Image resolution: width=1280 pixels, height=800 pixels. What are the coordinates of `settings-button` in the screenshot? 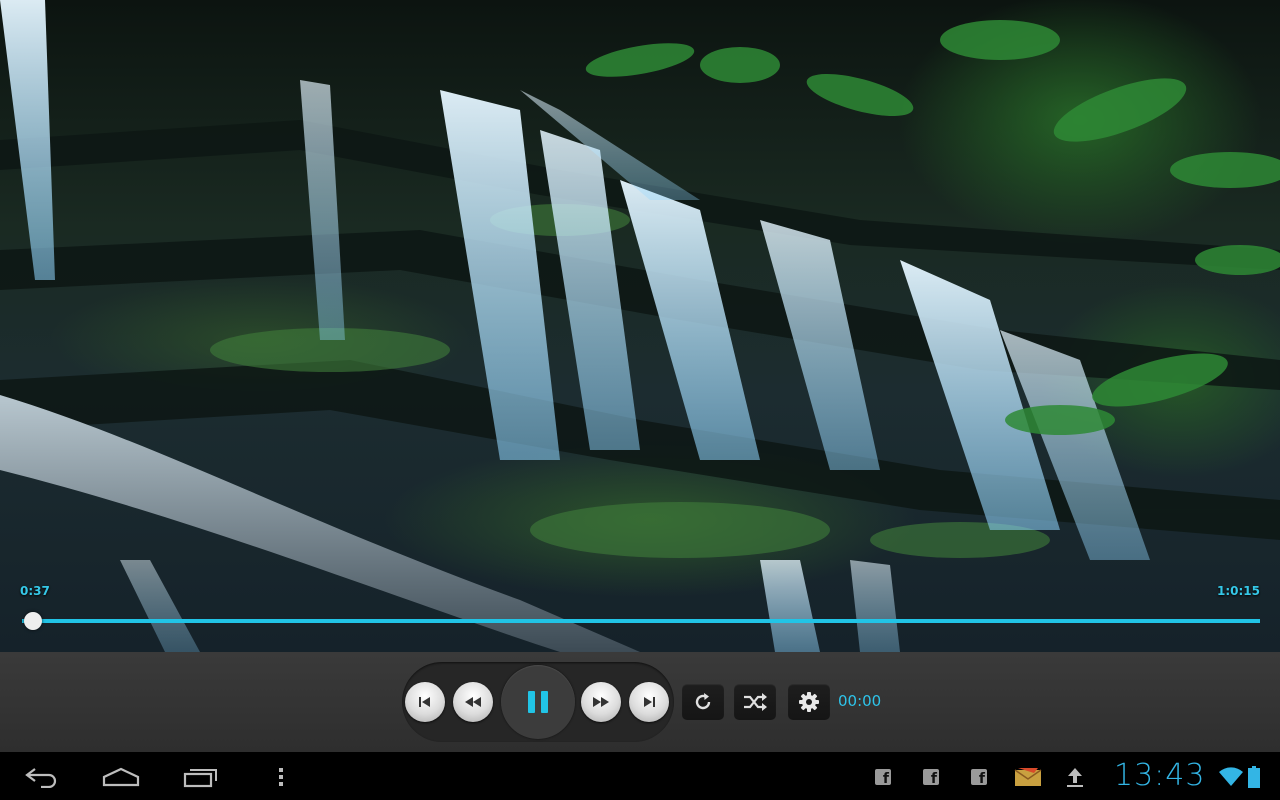 It's located at (809, 702).